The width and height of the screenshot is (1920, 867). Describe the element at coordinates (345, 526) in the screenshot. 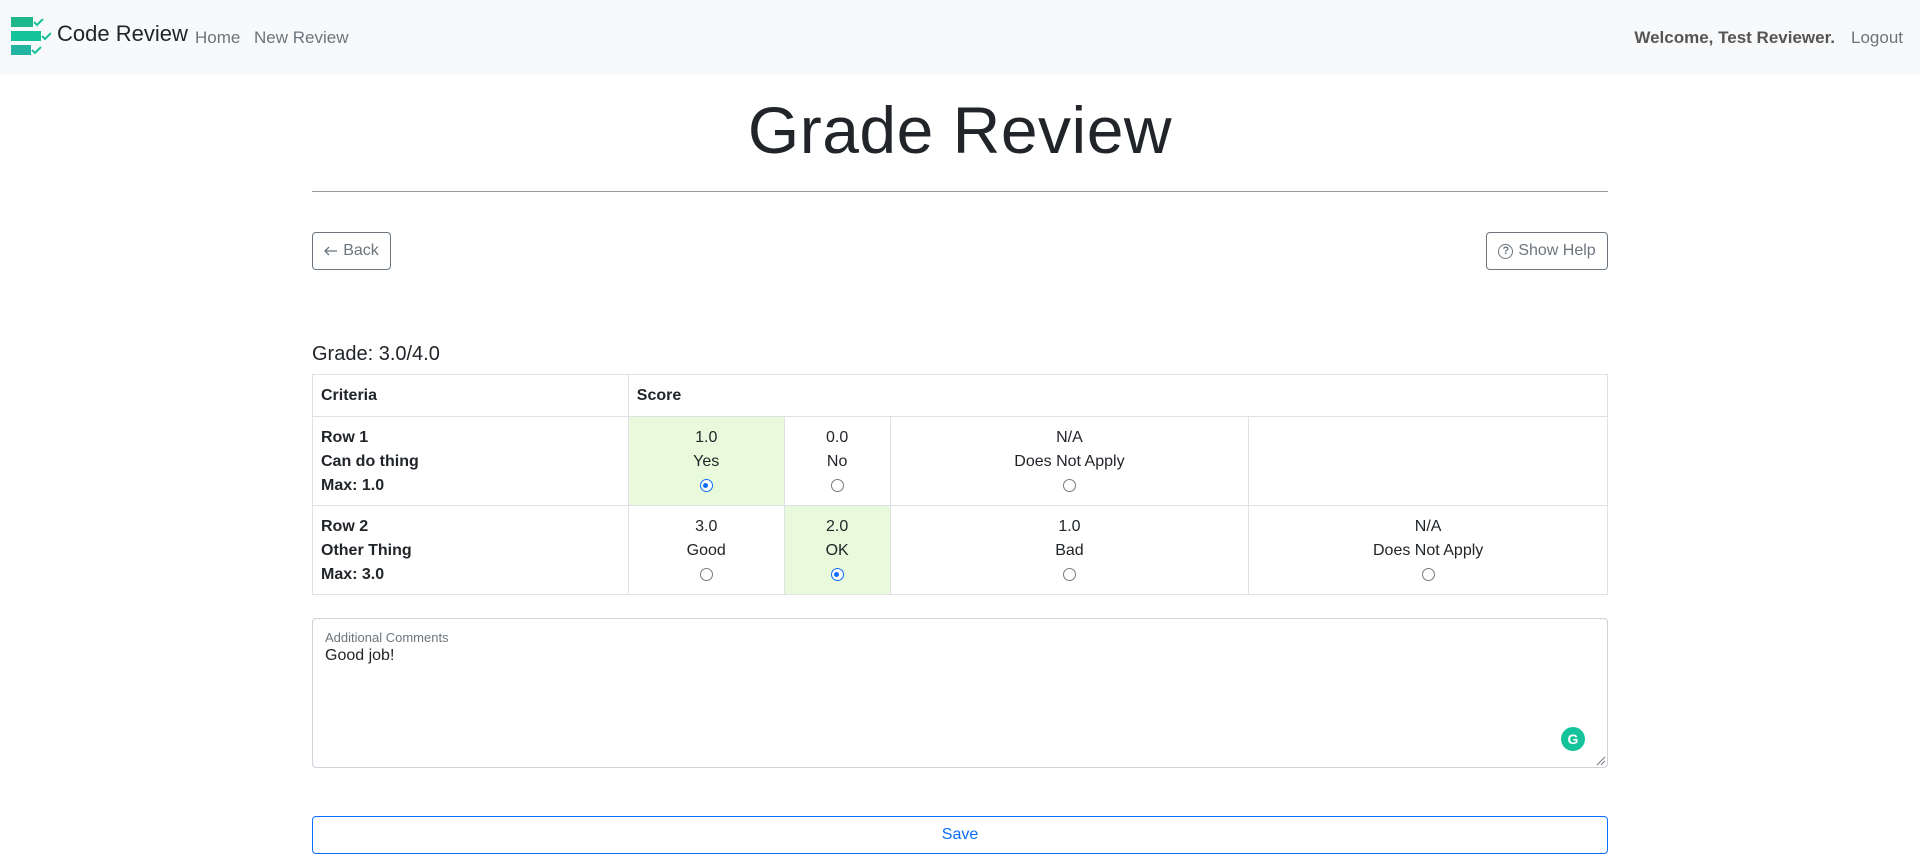

I see `criteria-title: Row 2` at that location.